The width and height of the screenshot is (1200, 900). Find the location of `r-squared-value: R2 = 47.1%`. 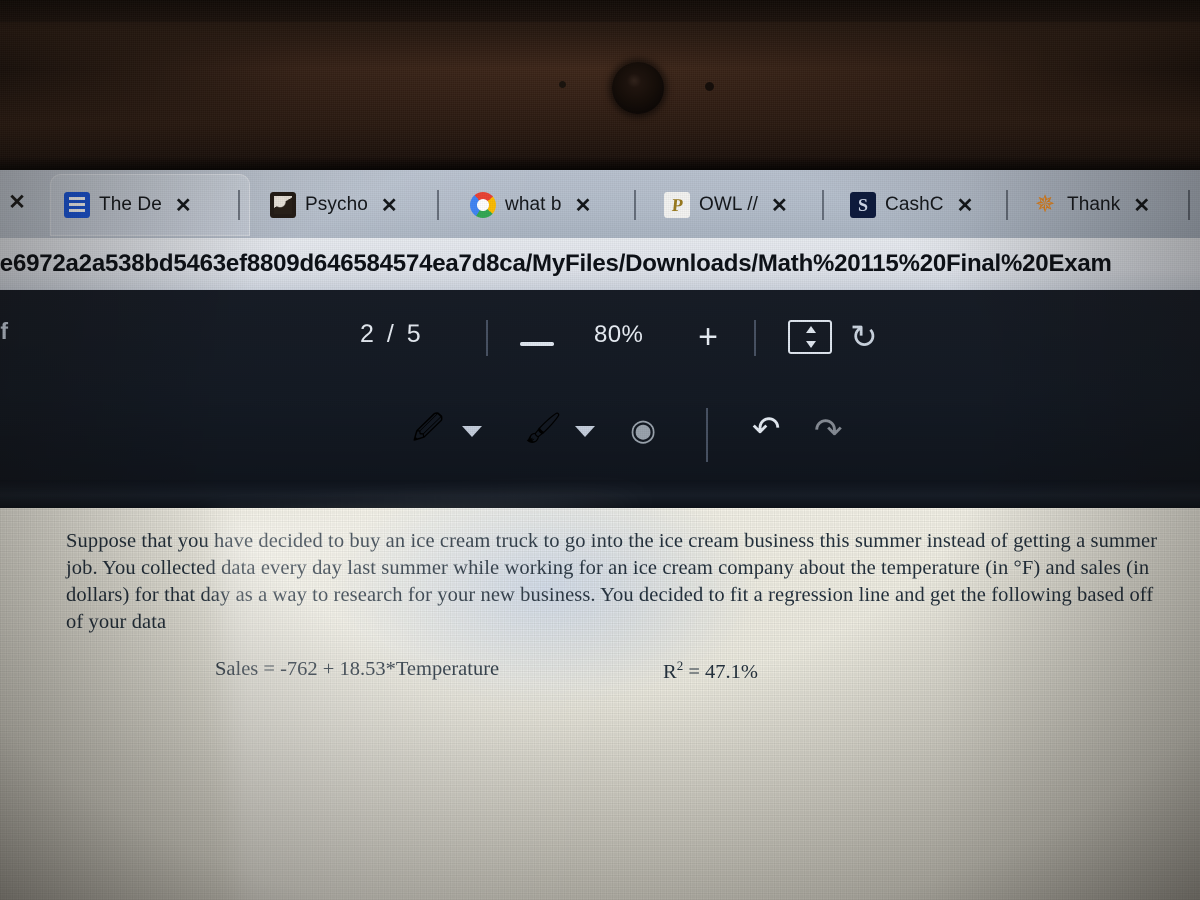

r-squared-value: R2 = 47.1% is located at coordinates (710, 671).